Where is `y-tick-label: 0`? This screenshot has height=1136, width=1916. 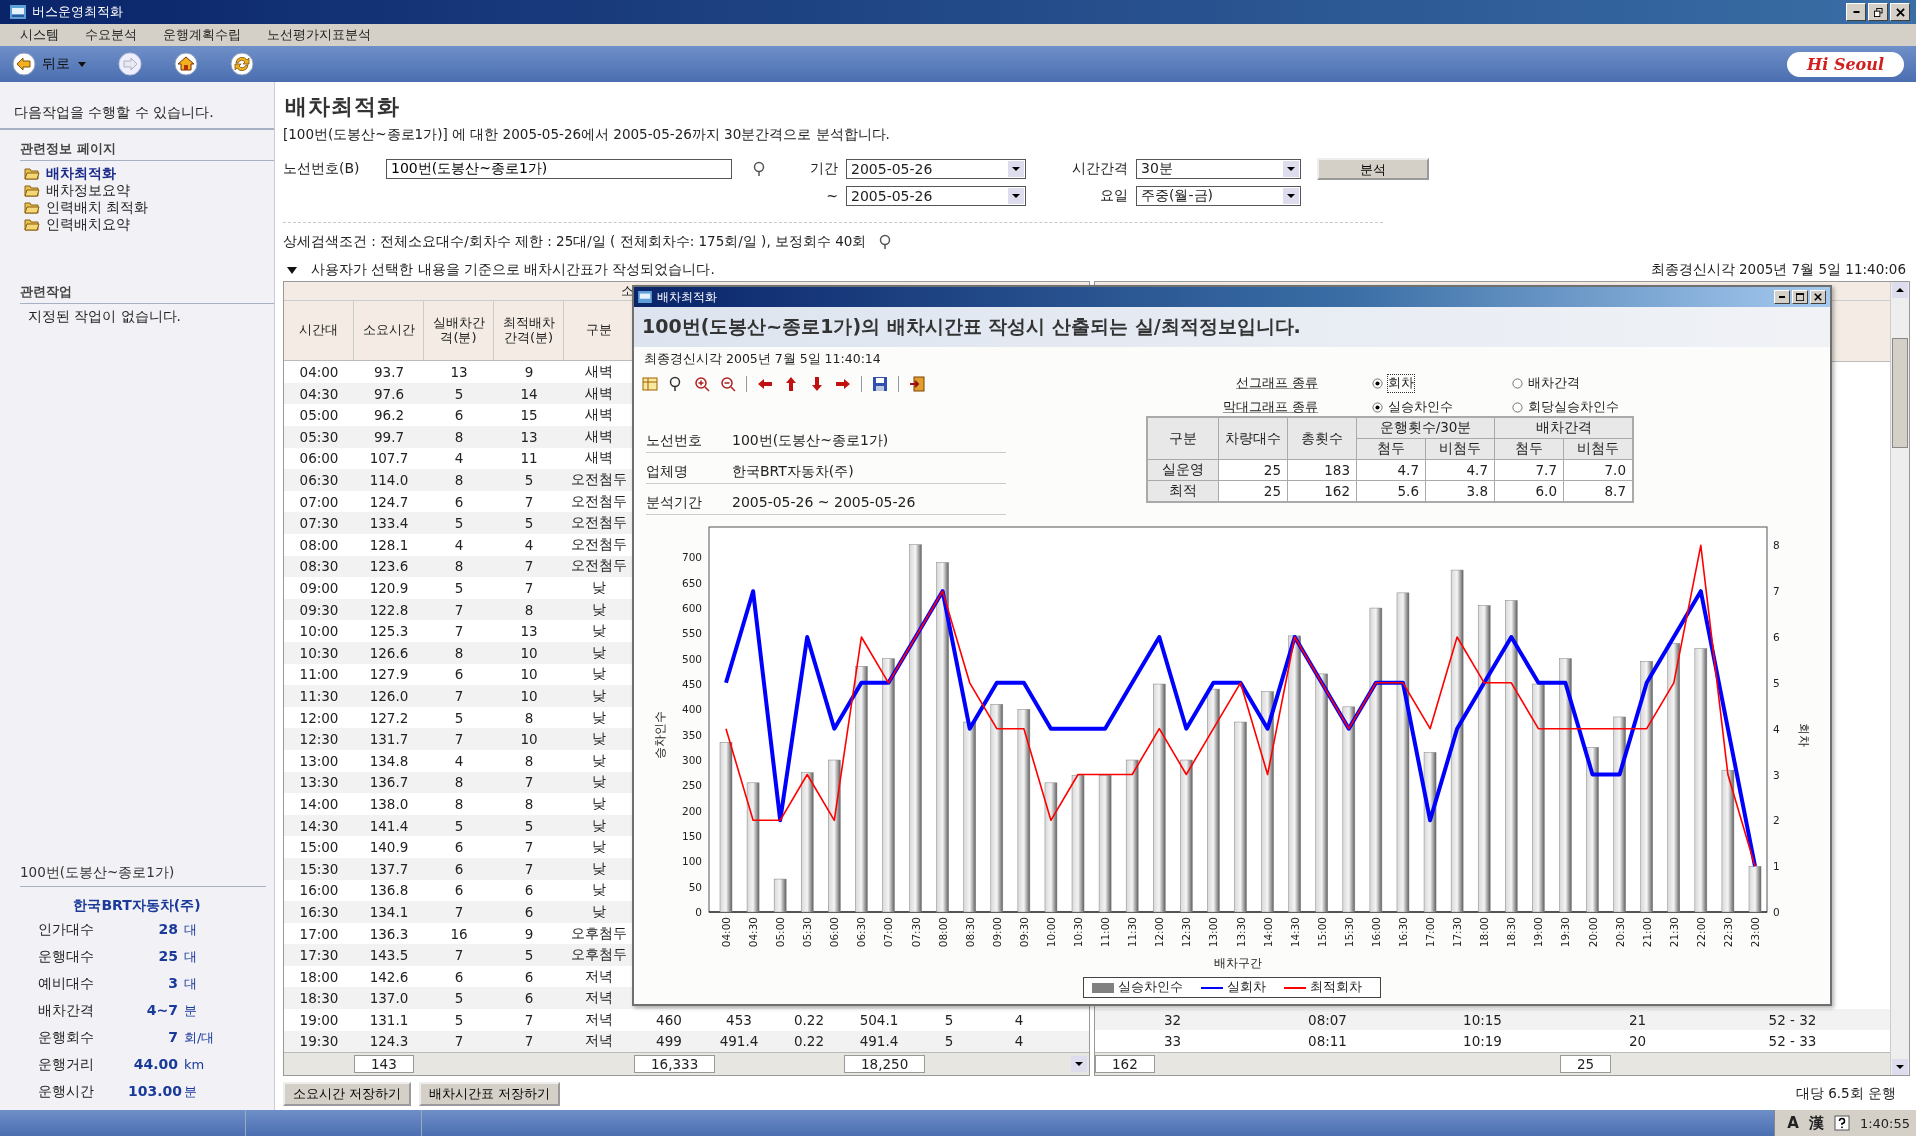
y-tick-label: 0 is located at coordinates (698, 912).